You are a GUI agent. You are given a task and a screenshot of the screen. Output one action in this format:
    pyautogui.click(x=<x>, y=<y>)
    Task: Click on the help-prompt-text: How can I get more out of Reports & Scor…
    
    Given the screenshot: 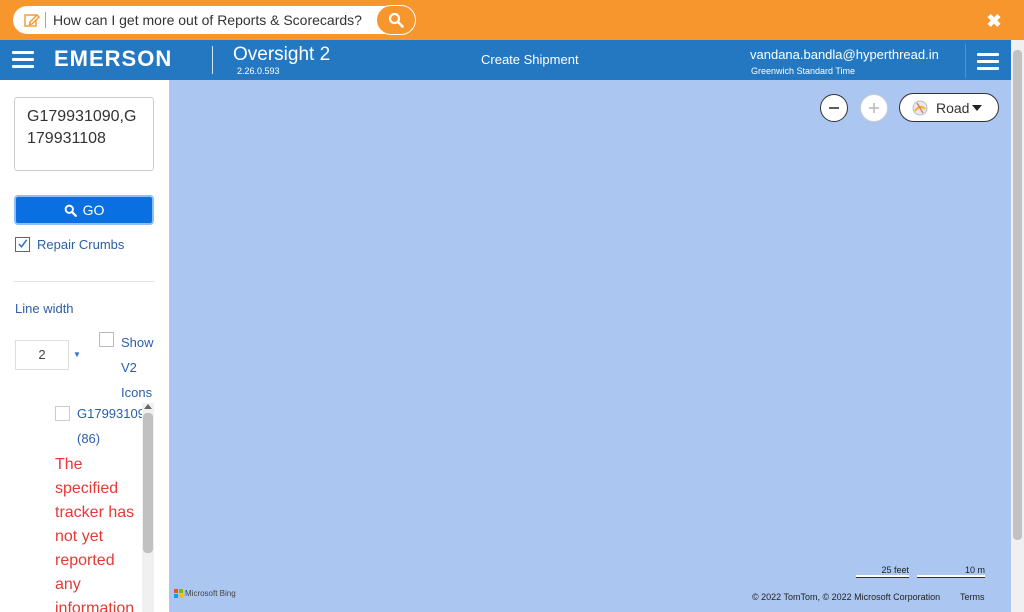 What is the action you would take?
    pyautogui.click(x=207, y=20)
    